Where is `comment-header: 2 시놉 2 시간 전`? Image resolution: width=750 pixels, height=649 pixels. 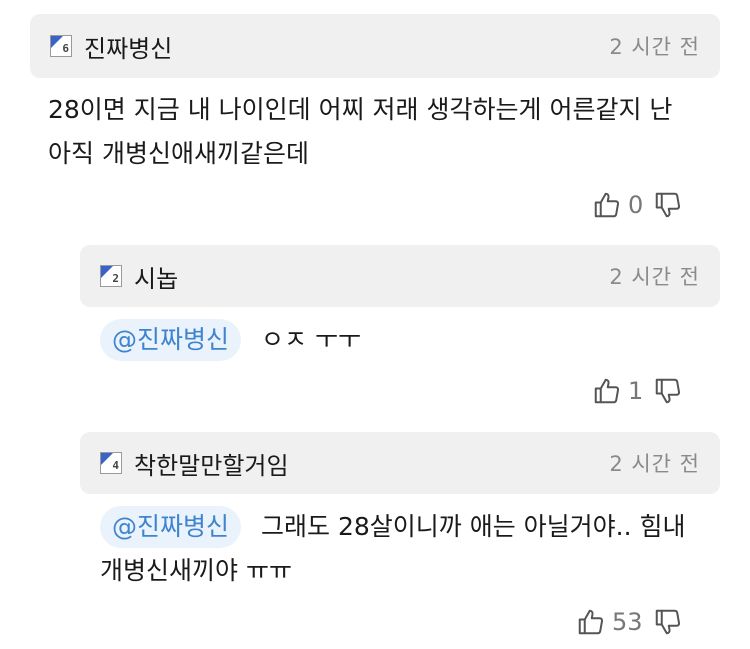 comment-header: 2 시놉 2 시간 전 is located at coordinates (400, 276).